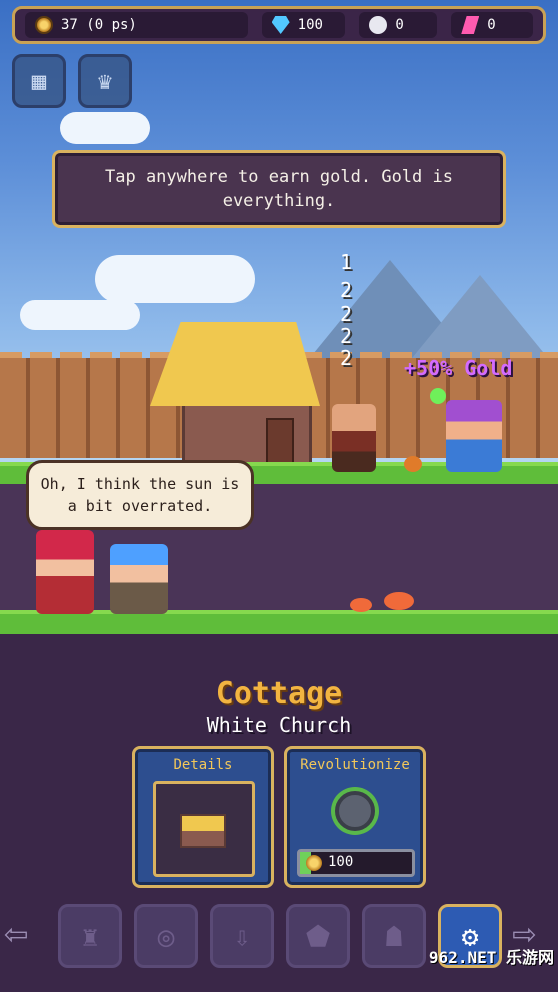  I want to click on trophy-button: ♜, so click(90, 936).